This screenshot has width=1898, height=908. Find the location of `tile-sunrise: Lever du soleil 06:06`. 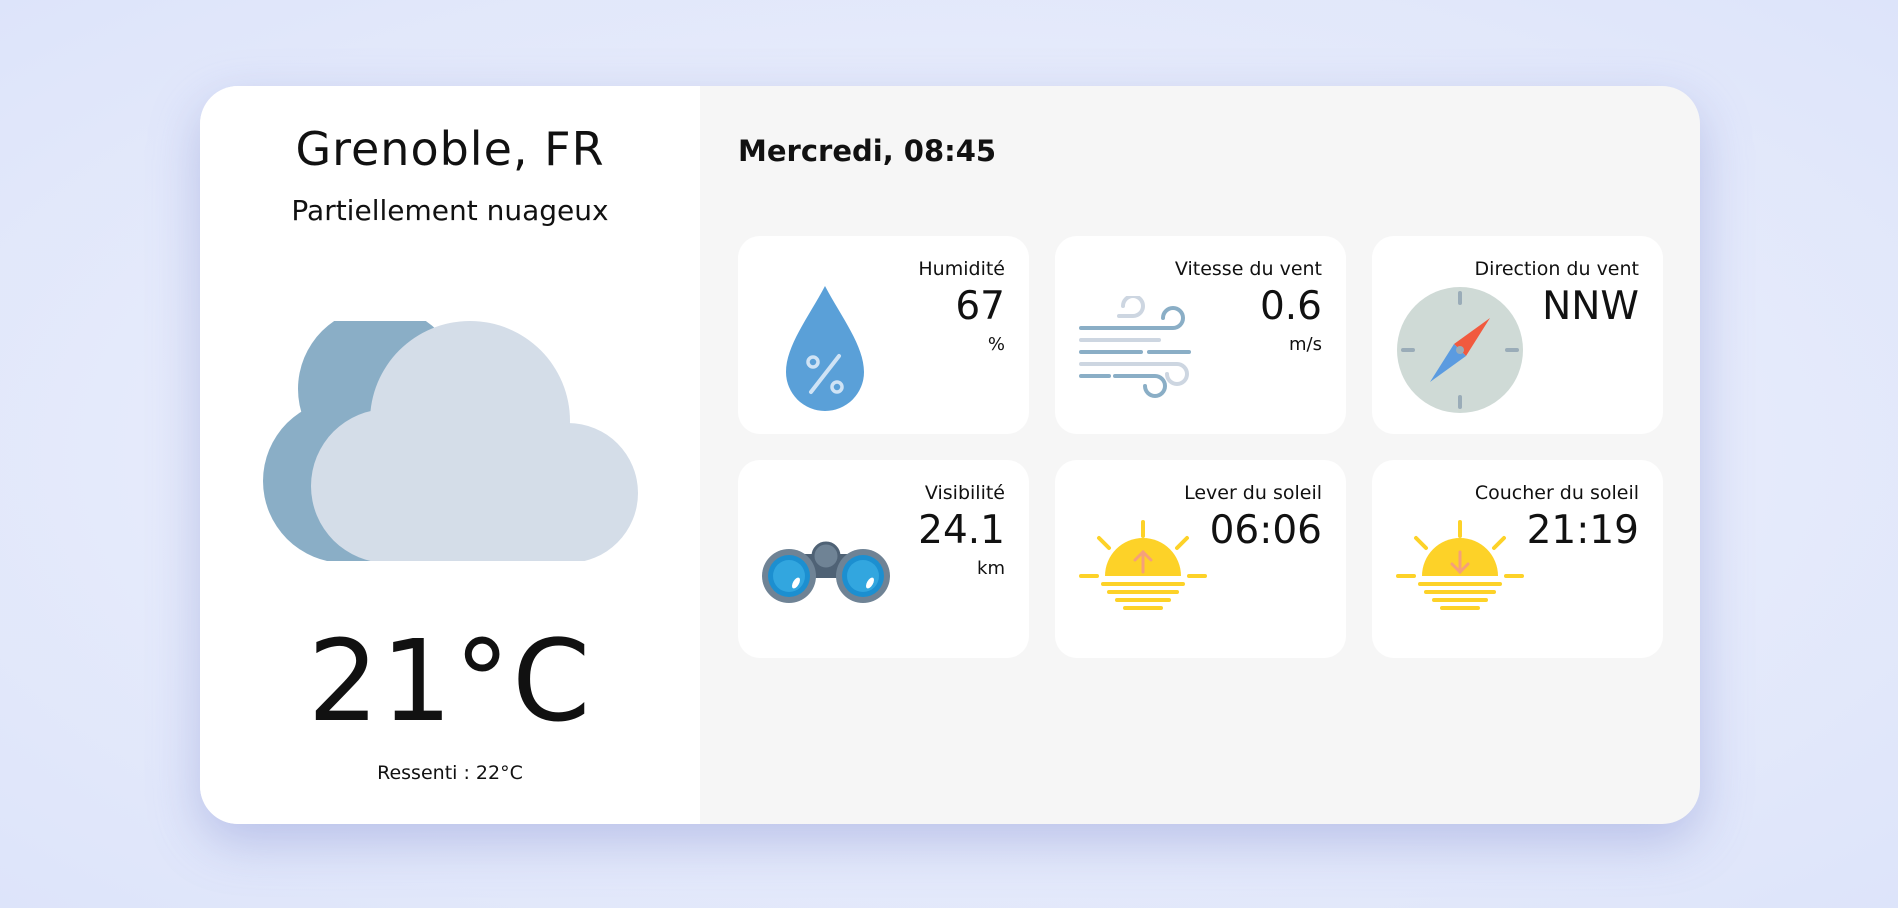

tile-sunrise: Lever du soleil 06:06 is located at coordinates (1200, 559).